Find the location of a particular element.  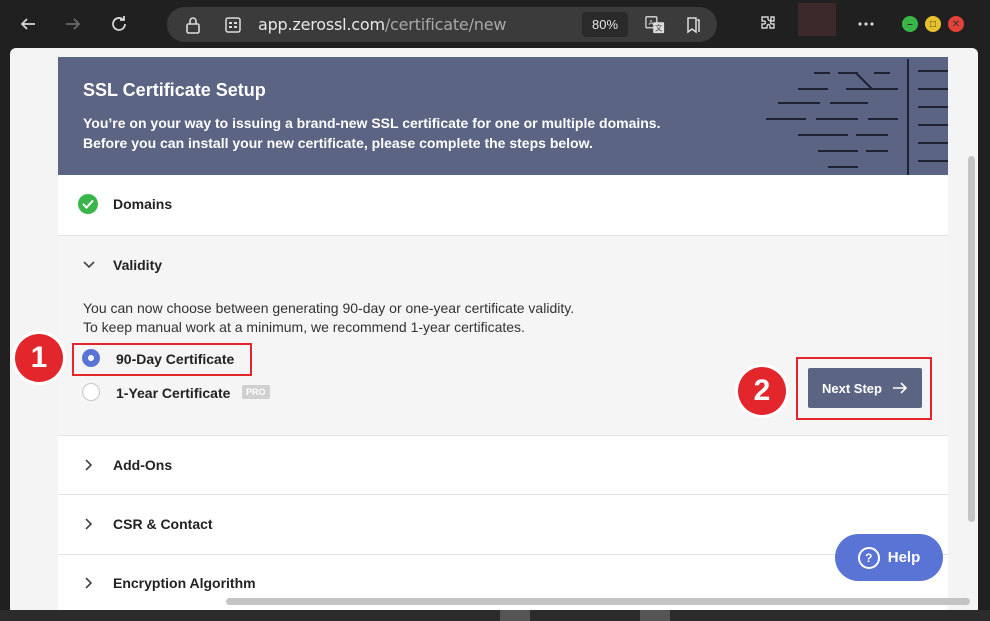

zoom-indicator: 80% is located at coordinates (605, 24).